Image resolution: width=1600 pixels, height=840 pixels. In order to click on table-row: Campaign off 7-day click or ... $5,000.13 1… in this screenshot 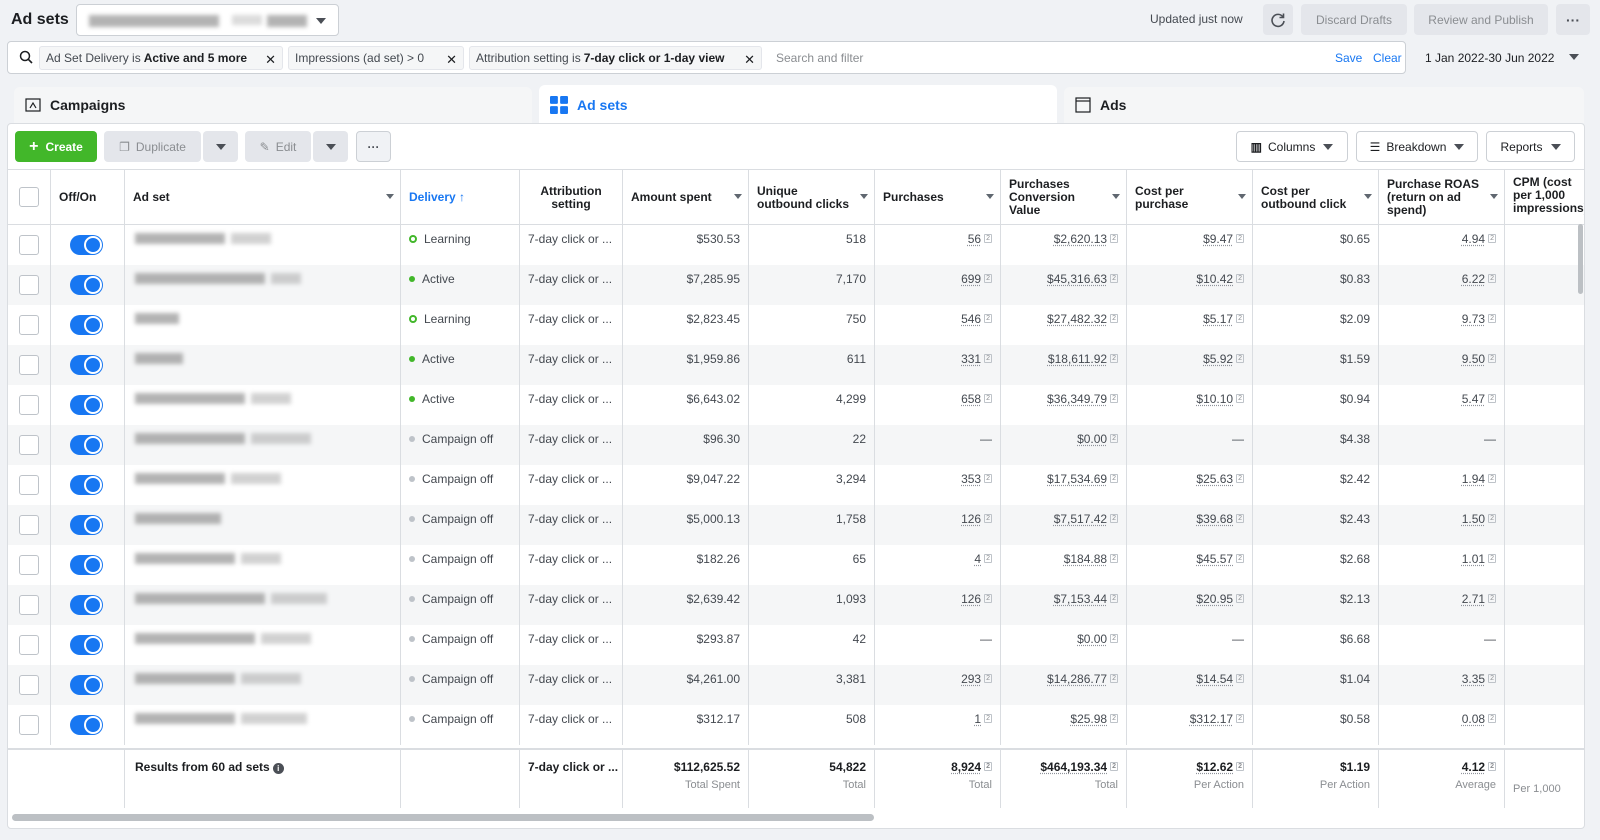, I will do `click(796, 525)`.